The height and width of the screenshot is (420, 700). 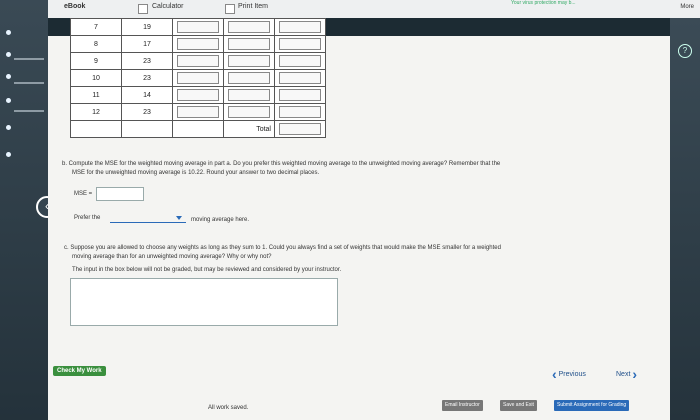 I want to click on print-icon, so click(x=230, y=9).